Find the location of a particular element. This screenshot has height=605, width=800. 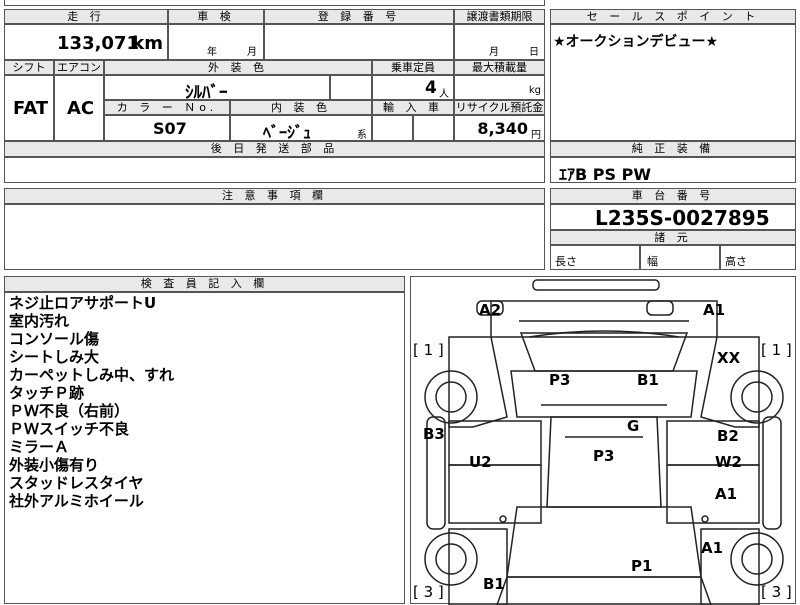

mark-b1-lower: B1 is located at coordinates (494, 584).